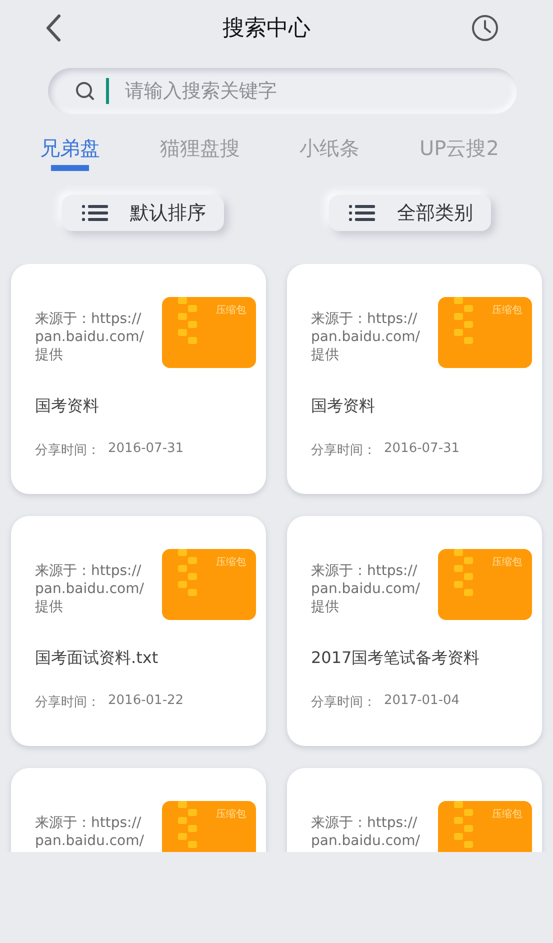 This screenshot has height=943, width=553. Describe the element at coordinates (53, 28) in the screenshot. I see `back-icon` at that location.